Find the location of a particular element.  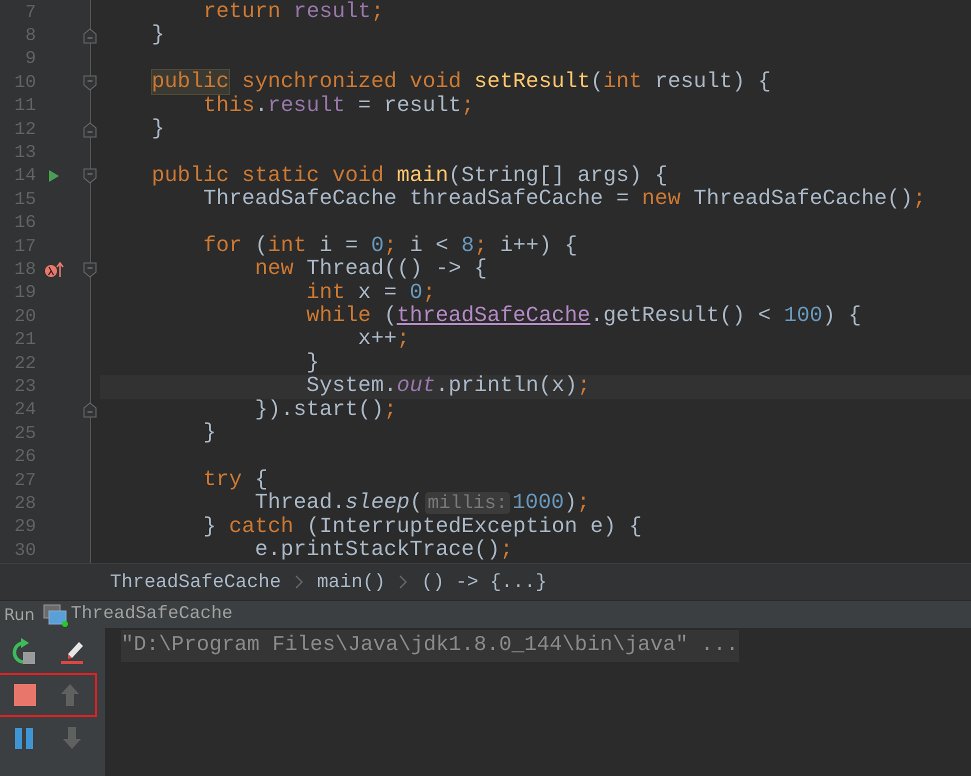

window-icon is located at coordinates (55, 614).